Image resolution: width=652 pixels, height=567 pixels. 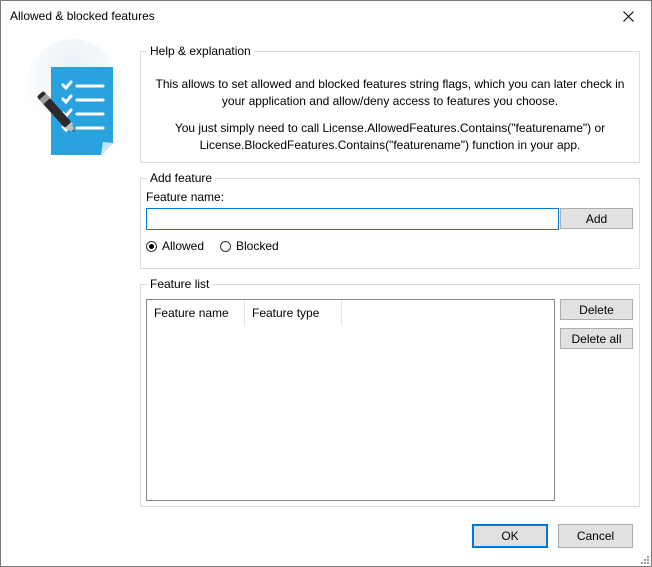 What do you see at coordinates (225, 246) in the screenshot?
I see `blocked-radio-circle` at bounding box center [225, 246].